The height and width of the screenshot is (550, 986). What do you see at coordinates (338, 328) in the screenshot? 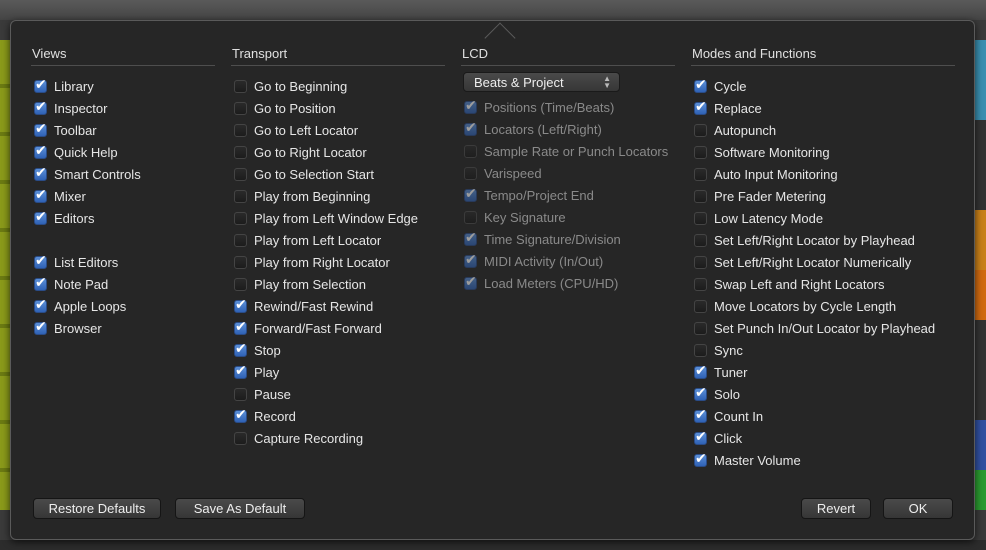
I see `transport-checkbox-item: Forward/Fast Forward` at bounding box center [338, 328].